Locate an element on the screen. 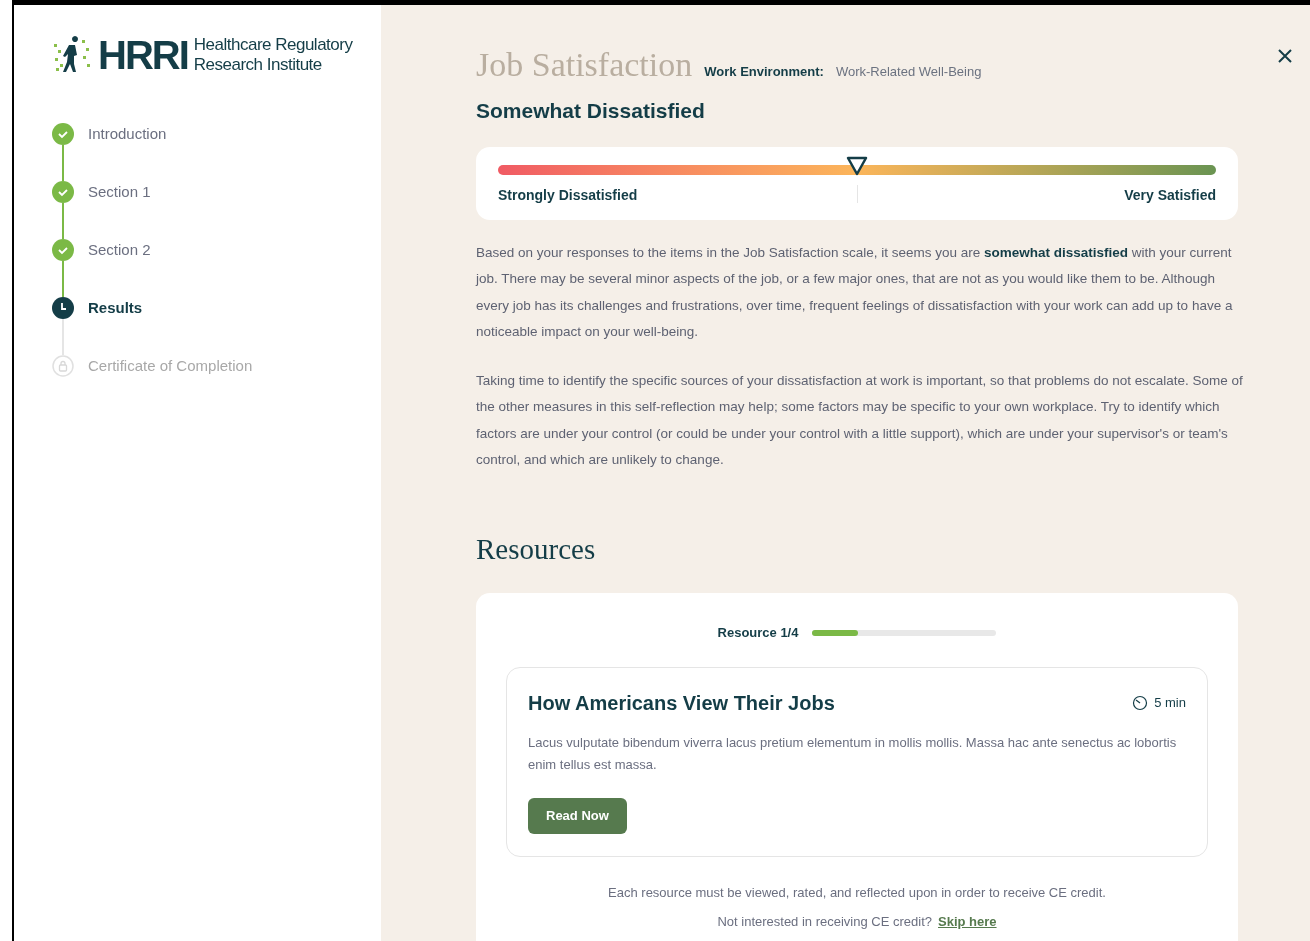  credit-note: Each resource must be viewed, rated, and reflected upon in order to receive CE credit. is located at coordinates (857, 892).